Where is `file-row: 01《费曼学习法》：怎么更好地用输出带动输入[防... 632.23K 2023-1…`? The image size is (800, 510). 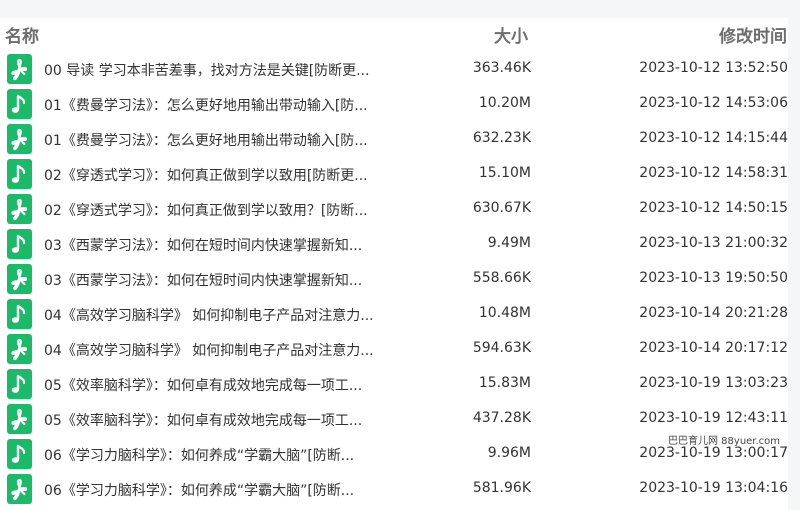
file-row: 01《费曼学习法》：怎么更好地用输出带动输入[防... 632.23K 2023-1… is located at coordinates (394, 139).